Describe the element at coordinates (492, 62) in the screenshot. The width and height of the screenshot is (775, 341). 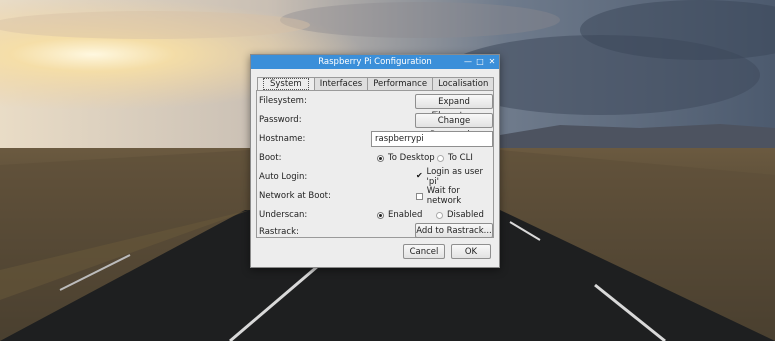
I see `close-icon: ✕` at that location.